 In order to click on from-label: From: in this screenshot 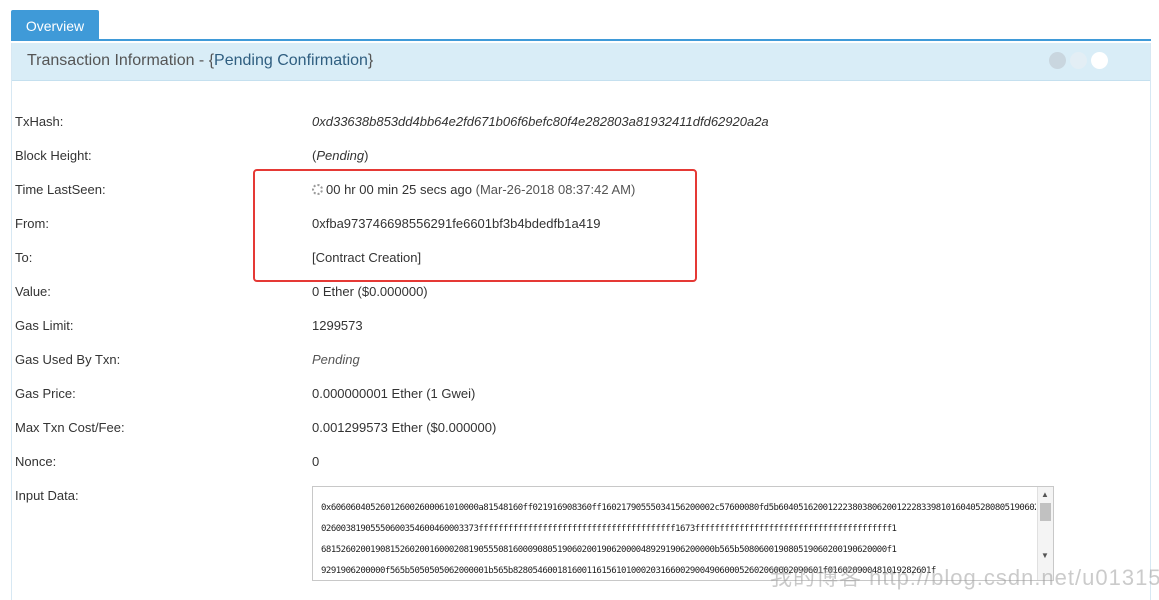, I will do `click(32, 223)`.